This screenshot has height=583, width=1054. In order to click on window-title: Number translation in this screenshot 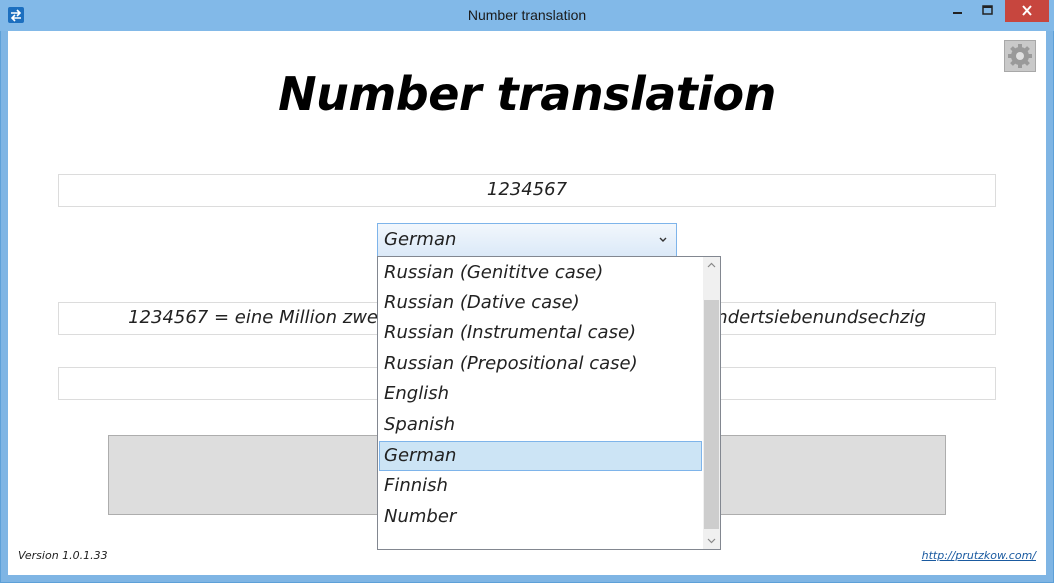, I will do `click(527, 15)`.